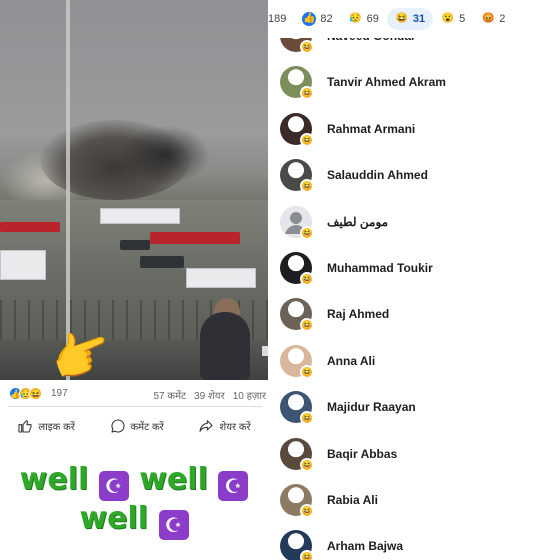 This screenshot has width=560, height=560. What do you see at coordinates (377, 175) in the screenshot?
I see `reactor-name: Salauddin Ahmed` at bounding box center [377, 175].